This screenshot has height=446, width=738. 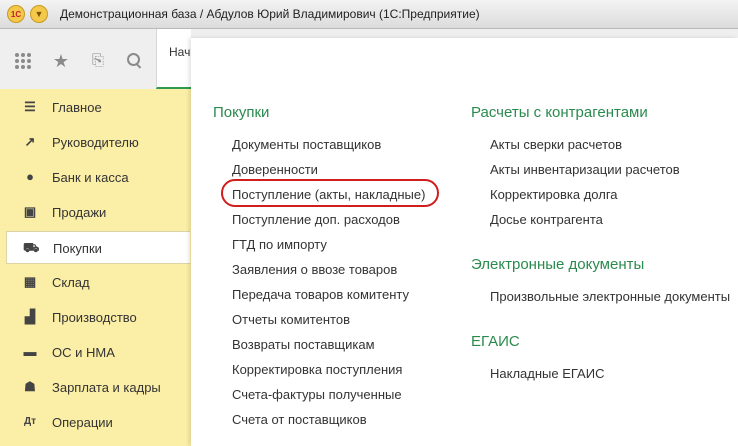 I want to click on sidebar-item-production: ▟ Производство, so click(x=98, y=317).